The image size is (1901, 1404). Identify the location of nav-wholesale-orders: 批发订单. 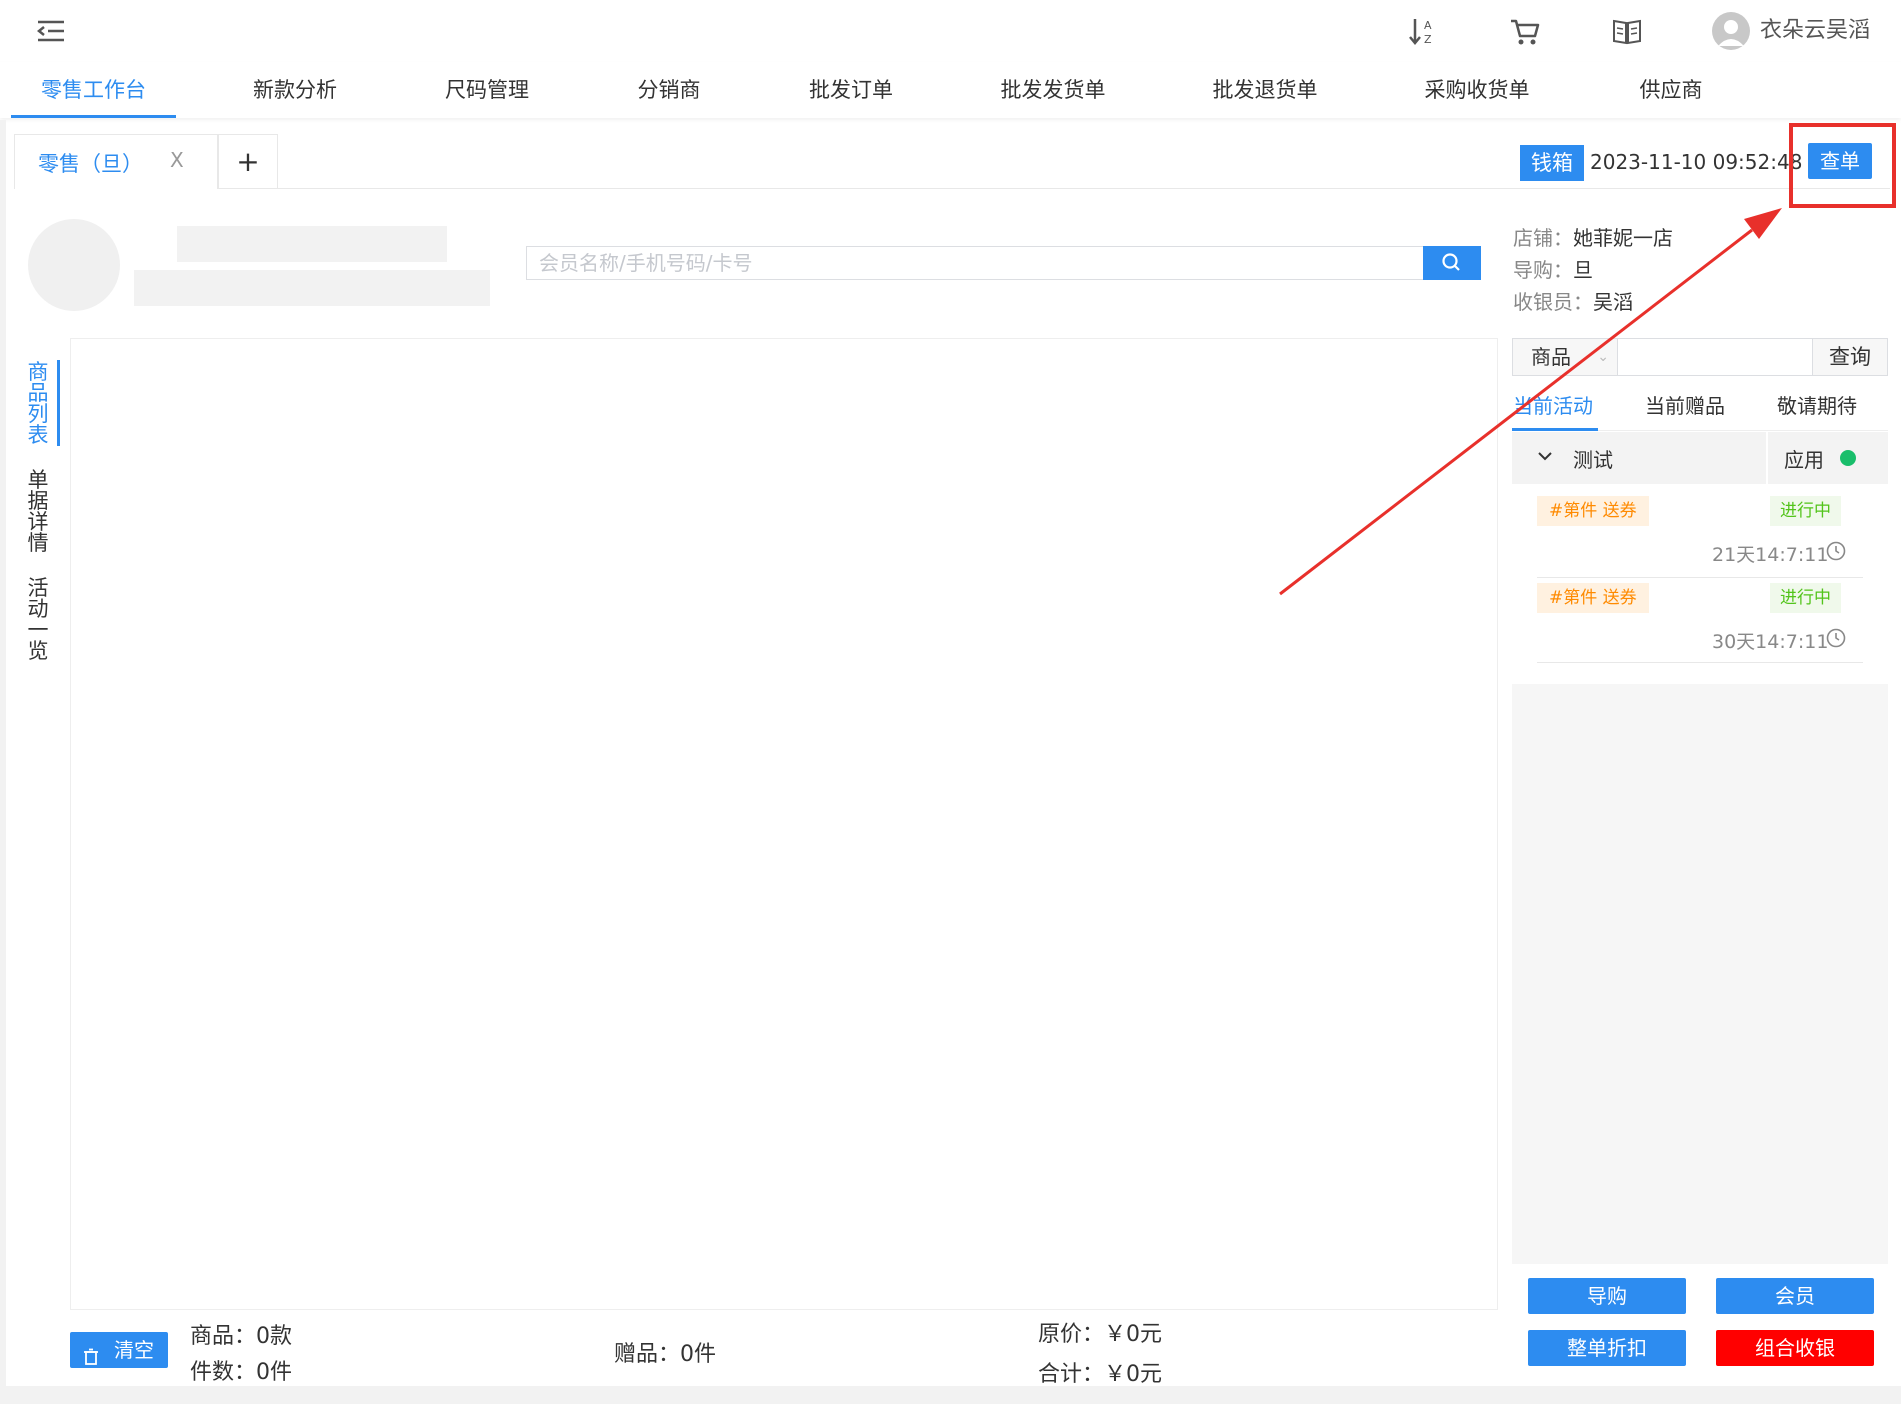
(851, 90).